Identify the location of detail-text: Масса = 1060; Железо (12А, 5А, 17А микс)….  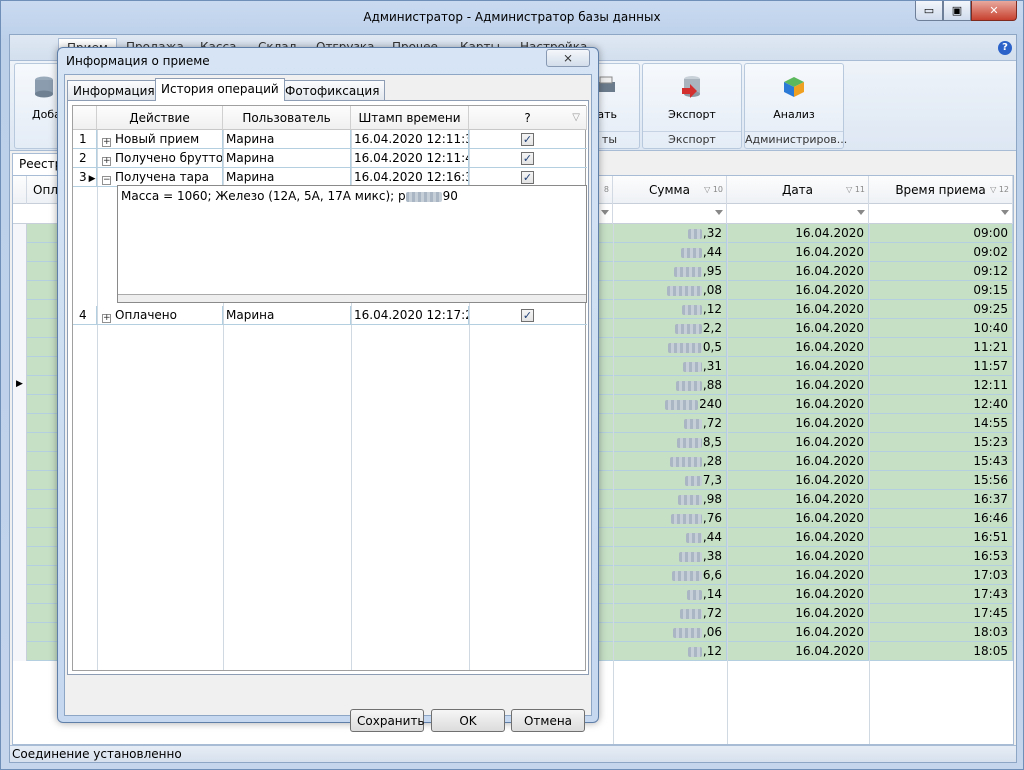
(289, 196).